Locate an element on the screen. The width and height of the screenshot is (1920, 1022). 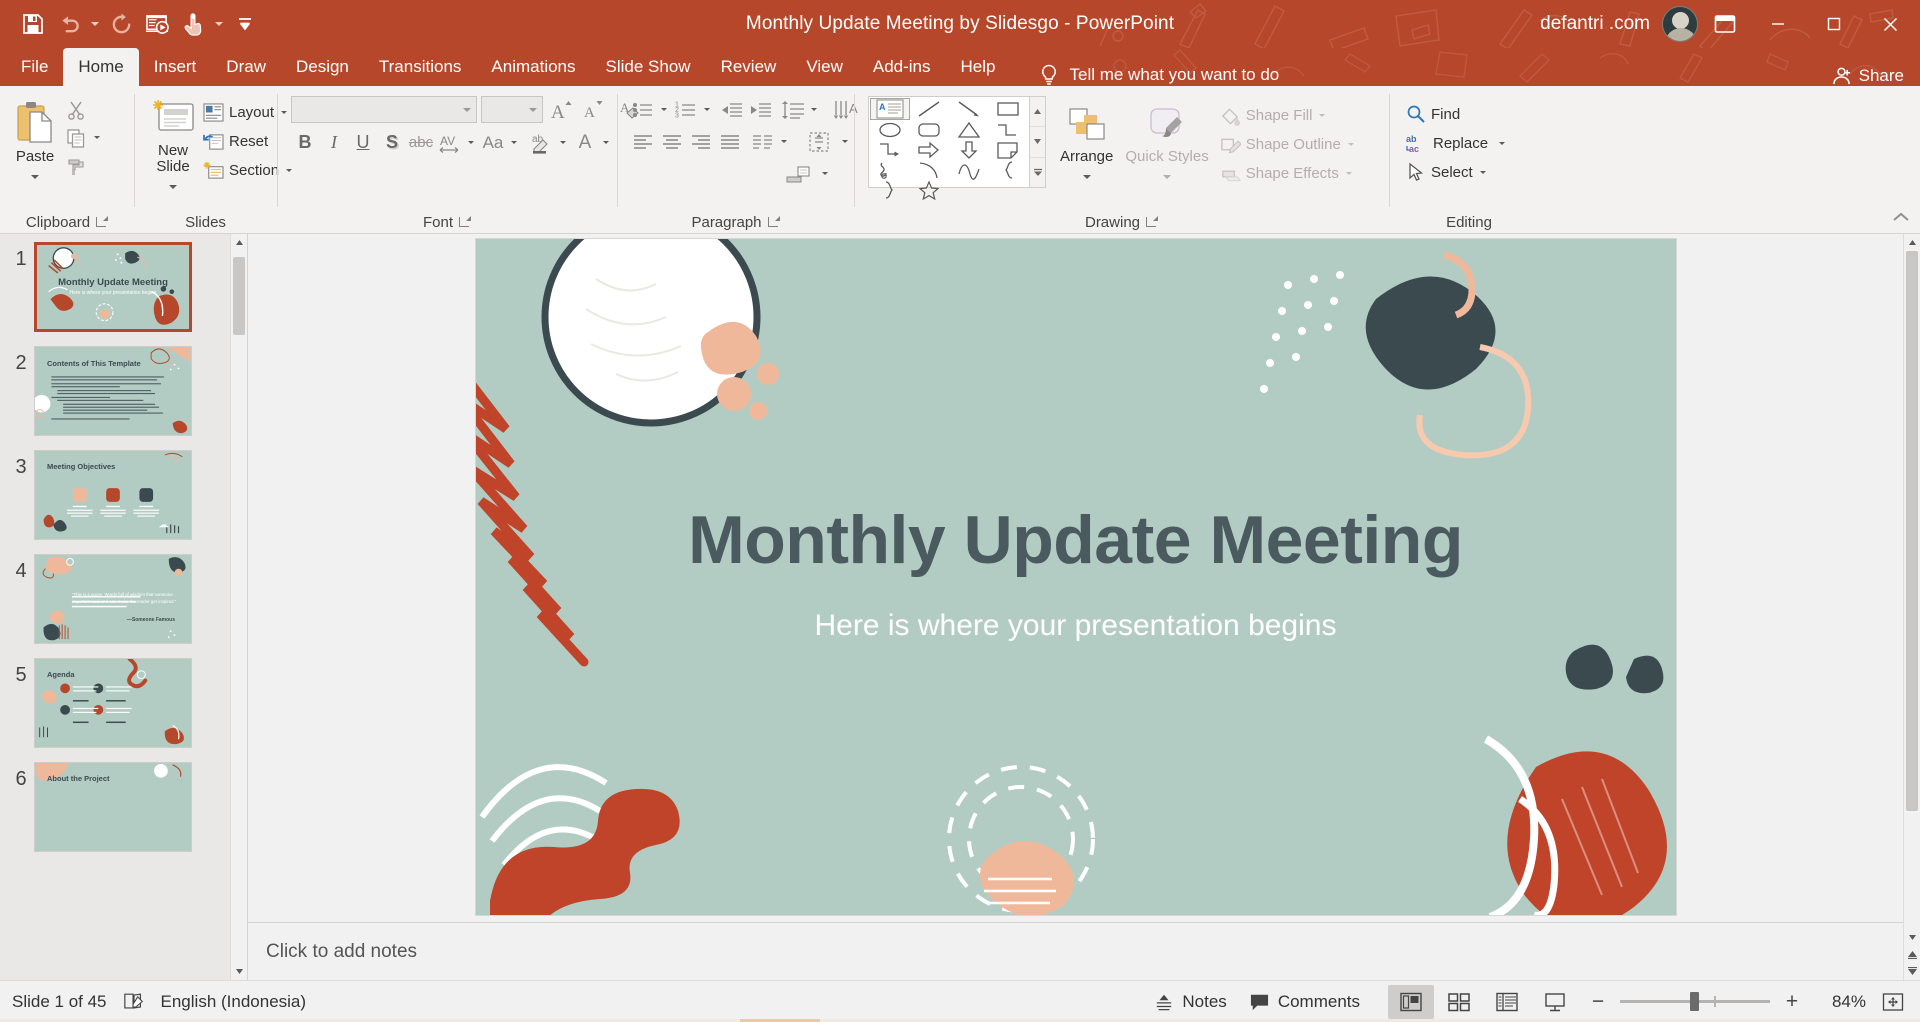
bullets-caret is located at coordinates (664, 109).